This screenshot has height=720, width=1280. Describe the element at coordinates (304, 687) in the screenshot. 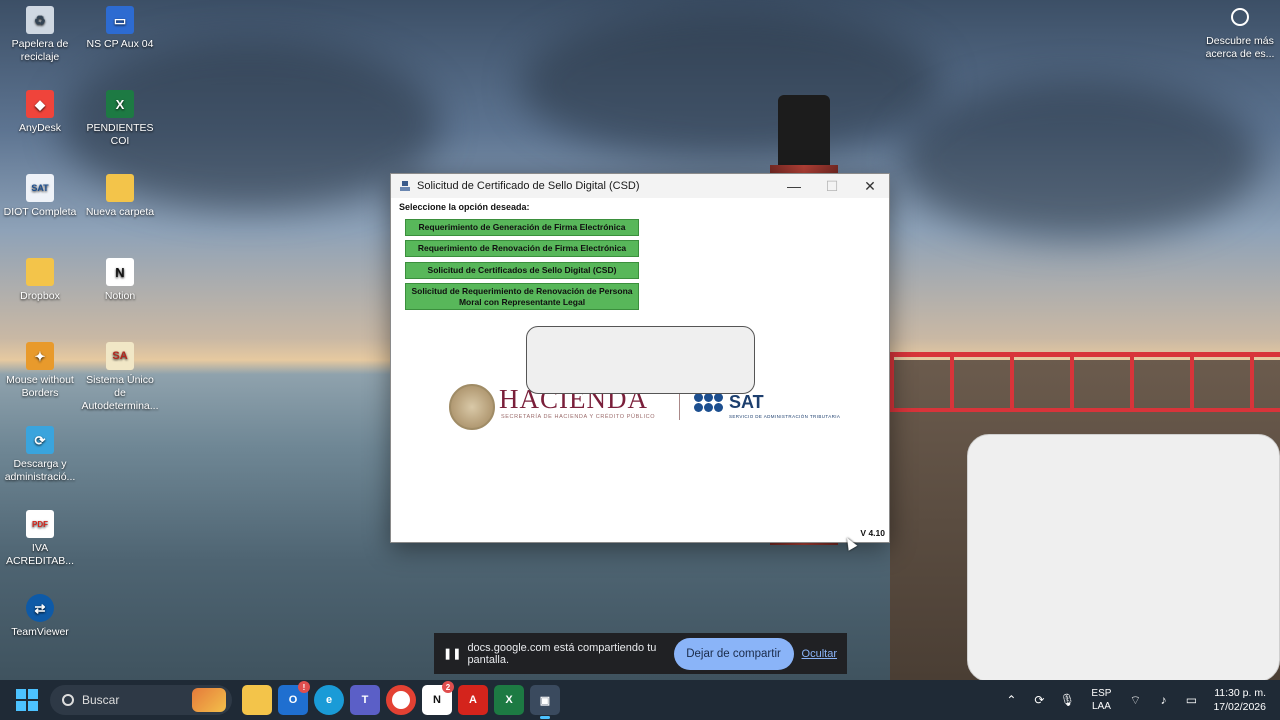

I see `notification-badge: !` at that location.